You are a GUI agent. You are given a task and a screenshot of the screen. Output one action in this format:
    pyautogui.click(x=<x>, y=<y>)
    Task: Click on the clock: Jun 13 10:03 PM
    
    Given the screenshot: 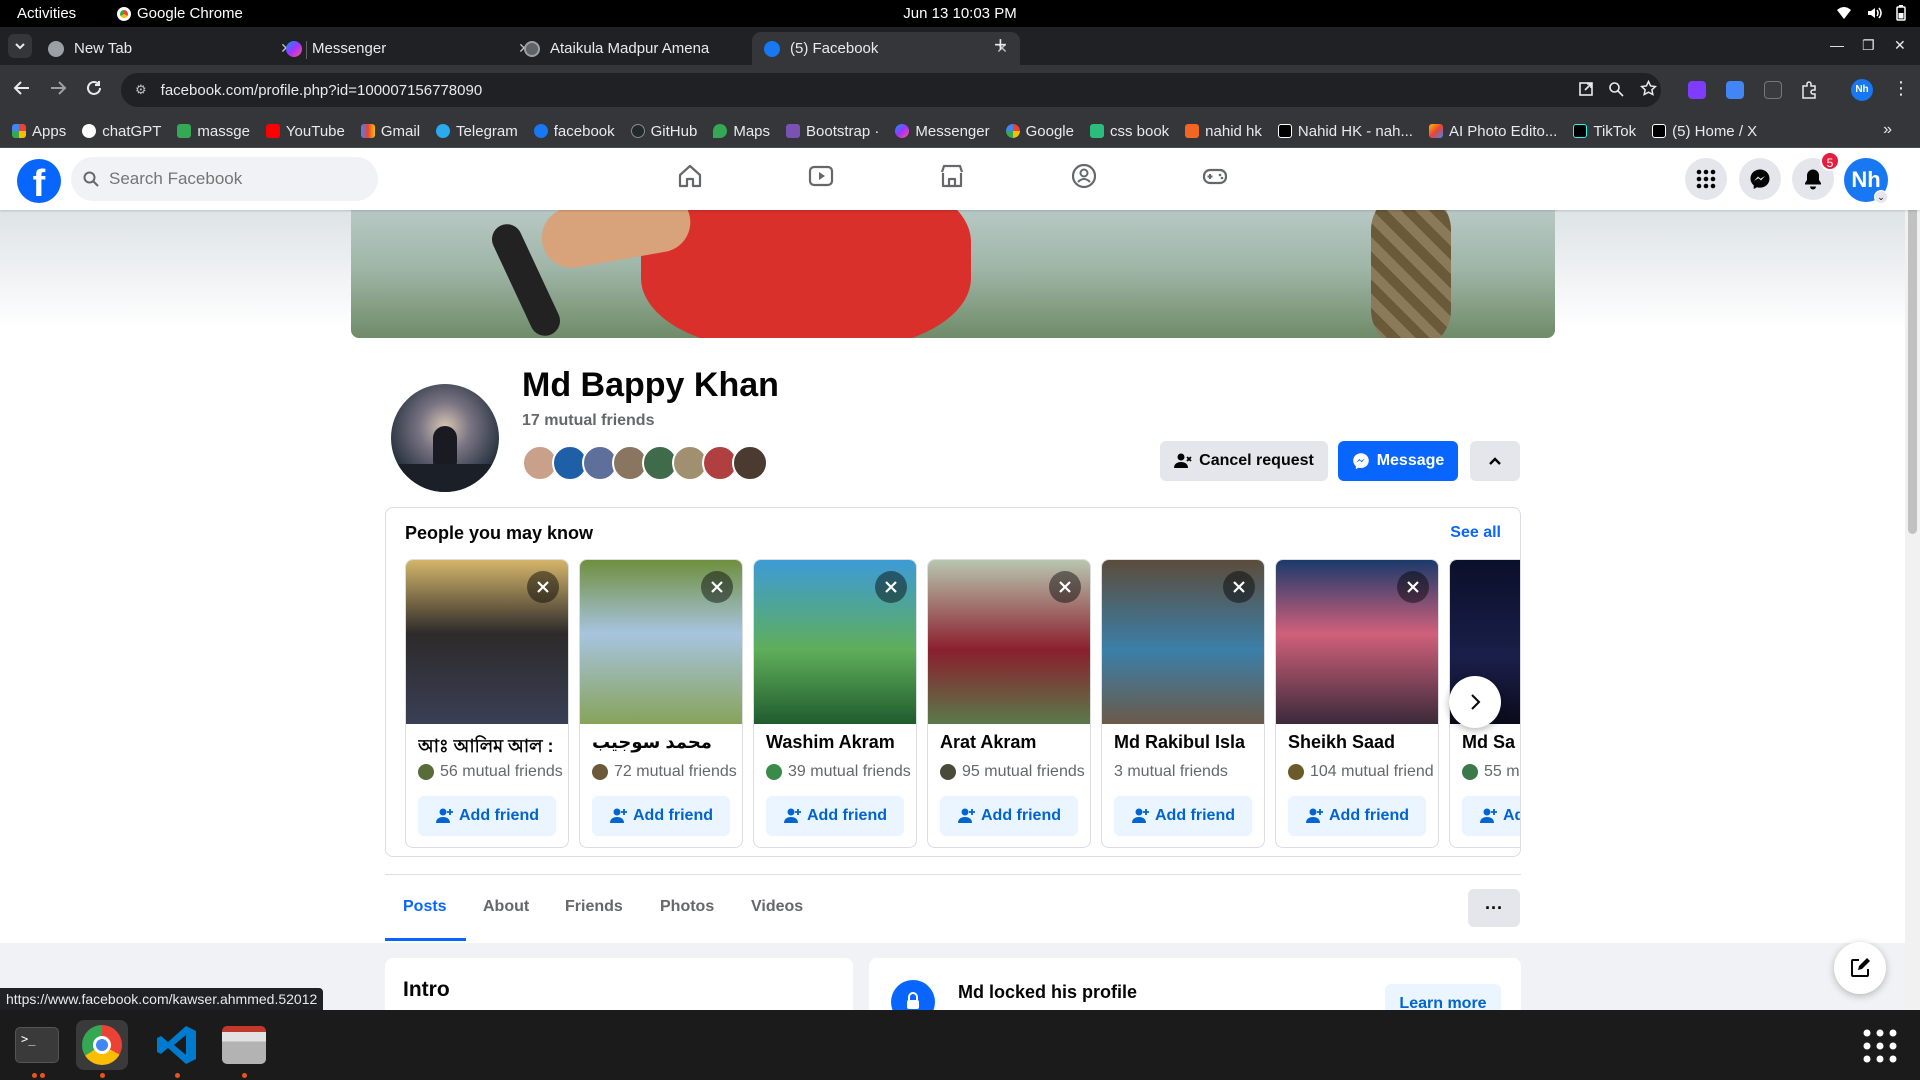 What is the action you would take?
    pyautogui.click(x=960, y=13)
    